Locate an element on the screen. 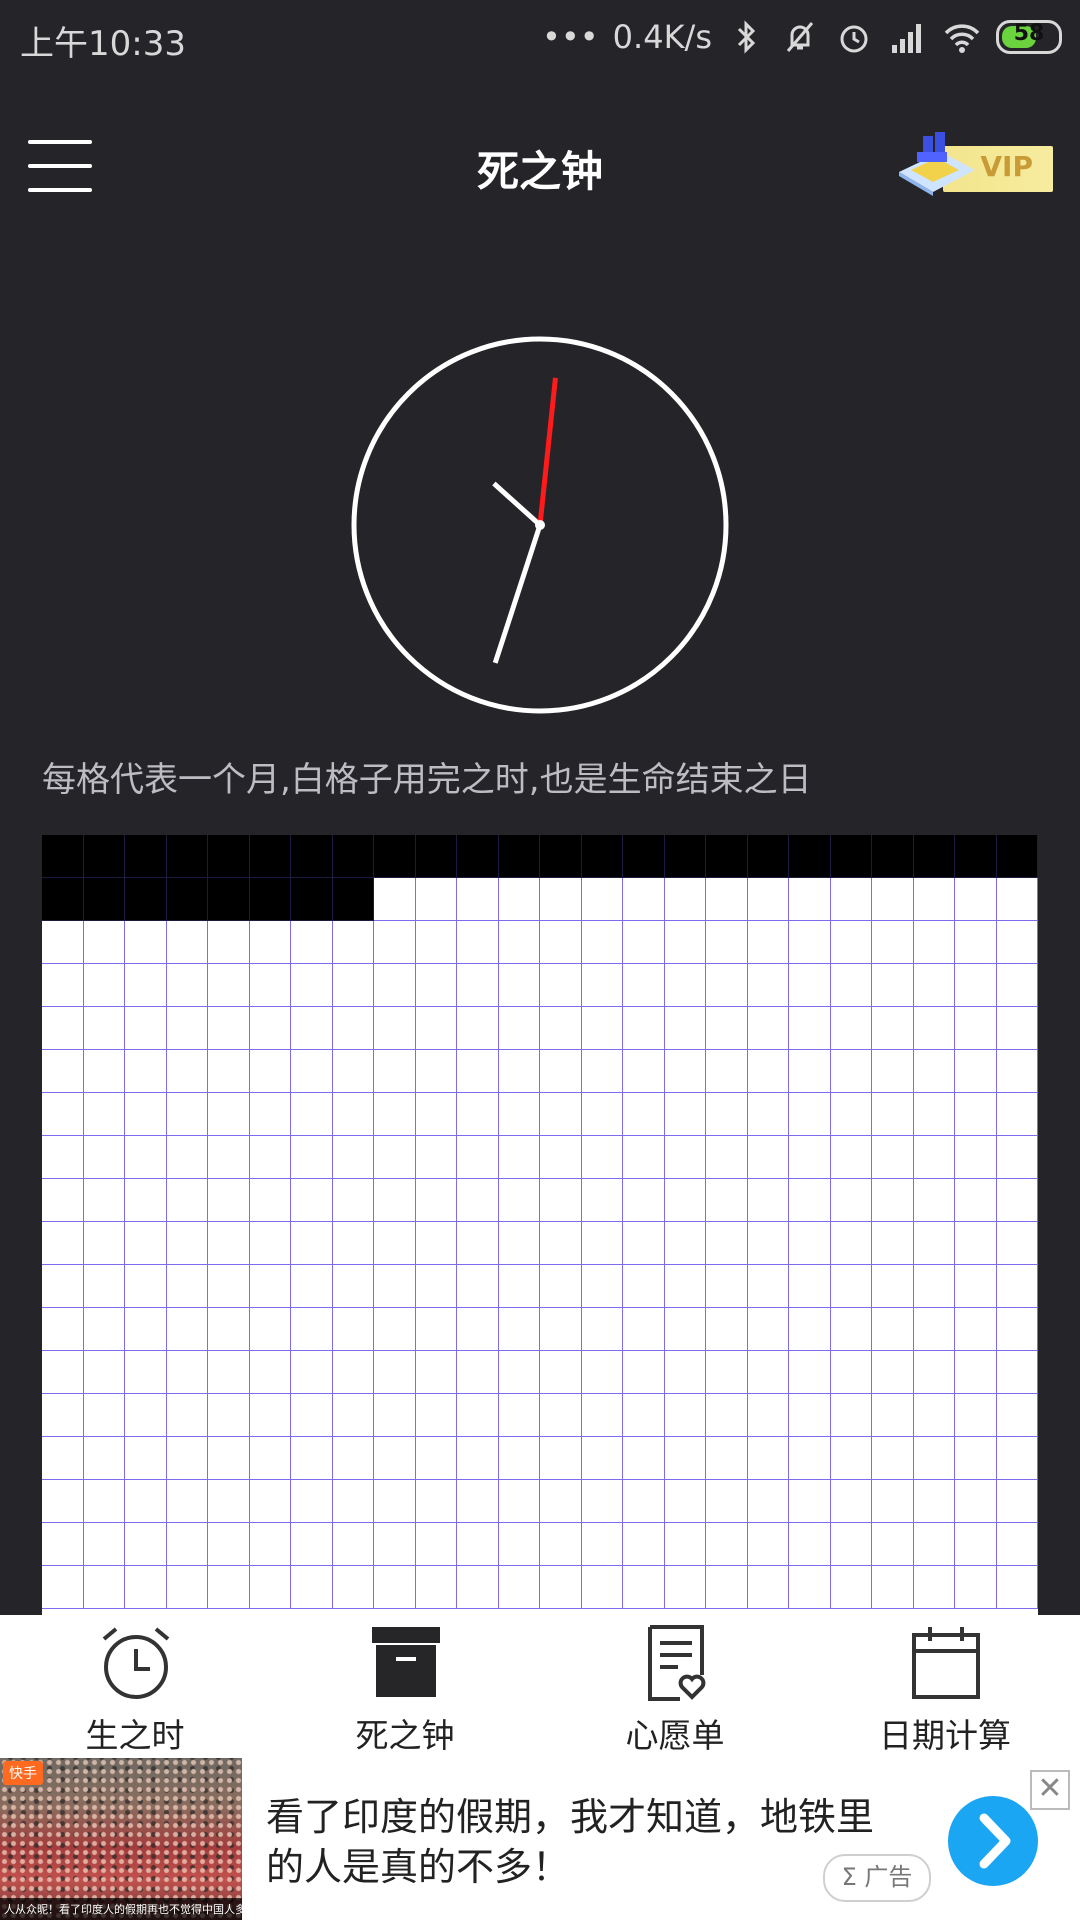 This screenshot has height=1920, width=1080. ad-image: 快手 人从众昵！看了印度人的假期再也不觉得中国人多了！ is located at coordinates (121, 1839).